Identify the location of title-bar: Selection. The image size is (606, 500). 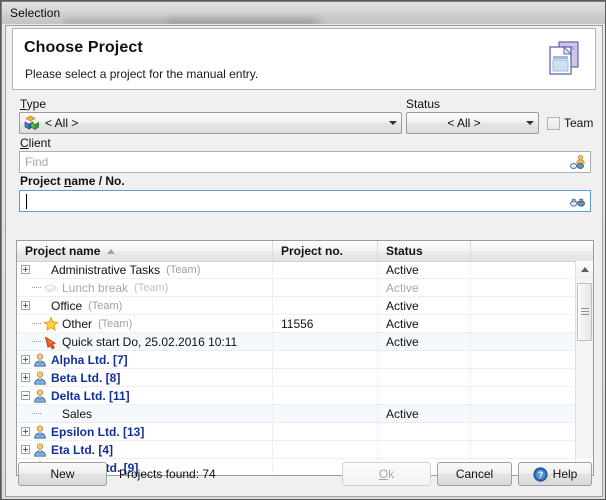
(303, 13).